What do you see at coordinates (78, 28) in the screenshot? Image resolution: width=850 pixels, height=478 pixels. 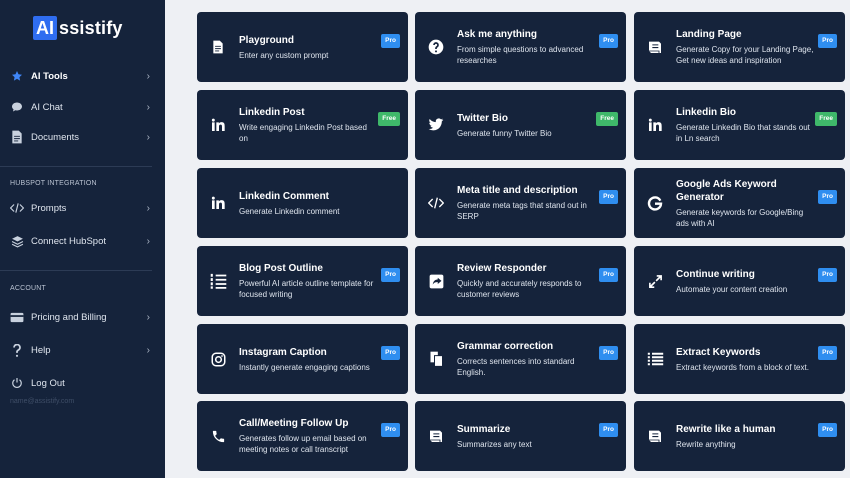 I see `brand-logo: AI ssistify` at bounding box center [78, 28].